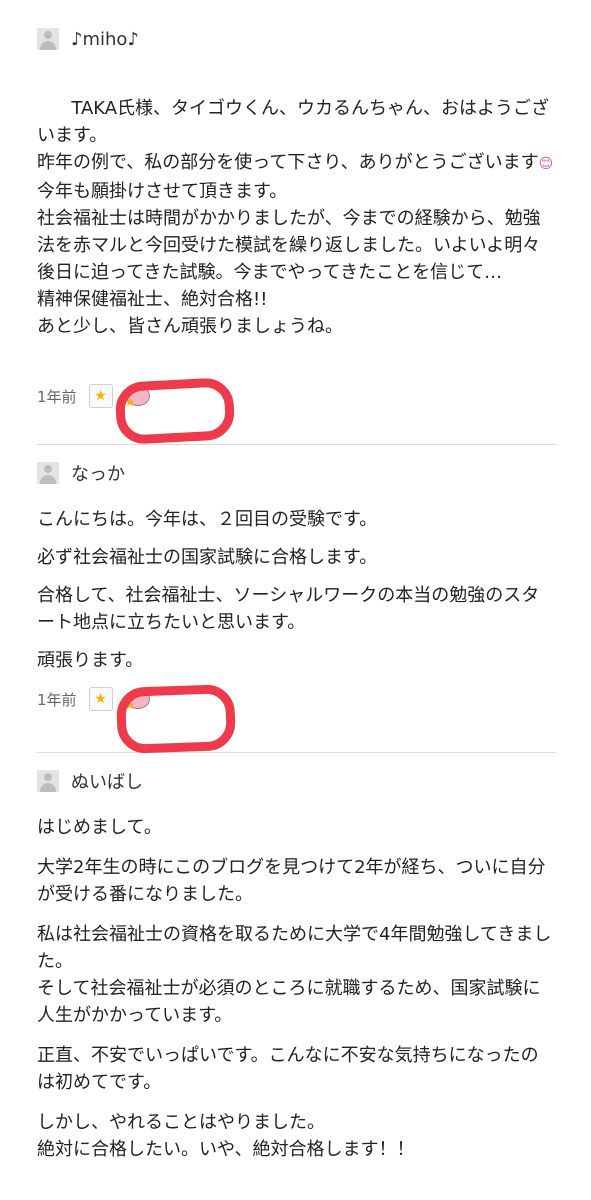 The width and height of the screenshot is (591, 1200). Describe the element at coordinates (296, 39) in the screenshot. I see `comment-header: ♪miho♪` at that location.